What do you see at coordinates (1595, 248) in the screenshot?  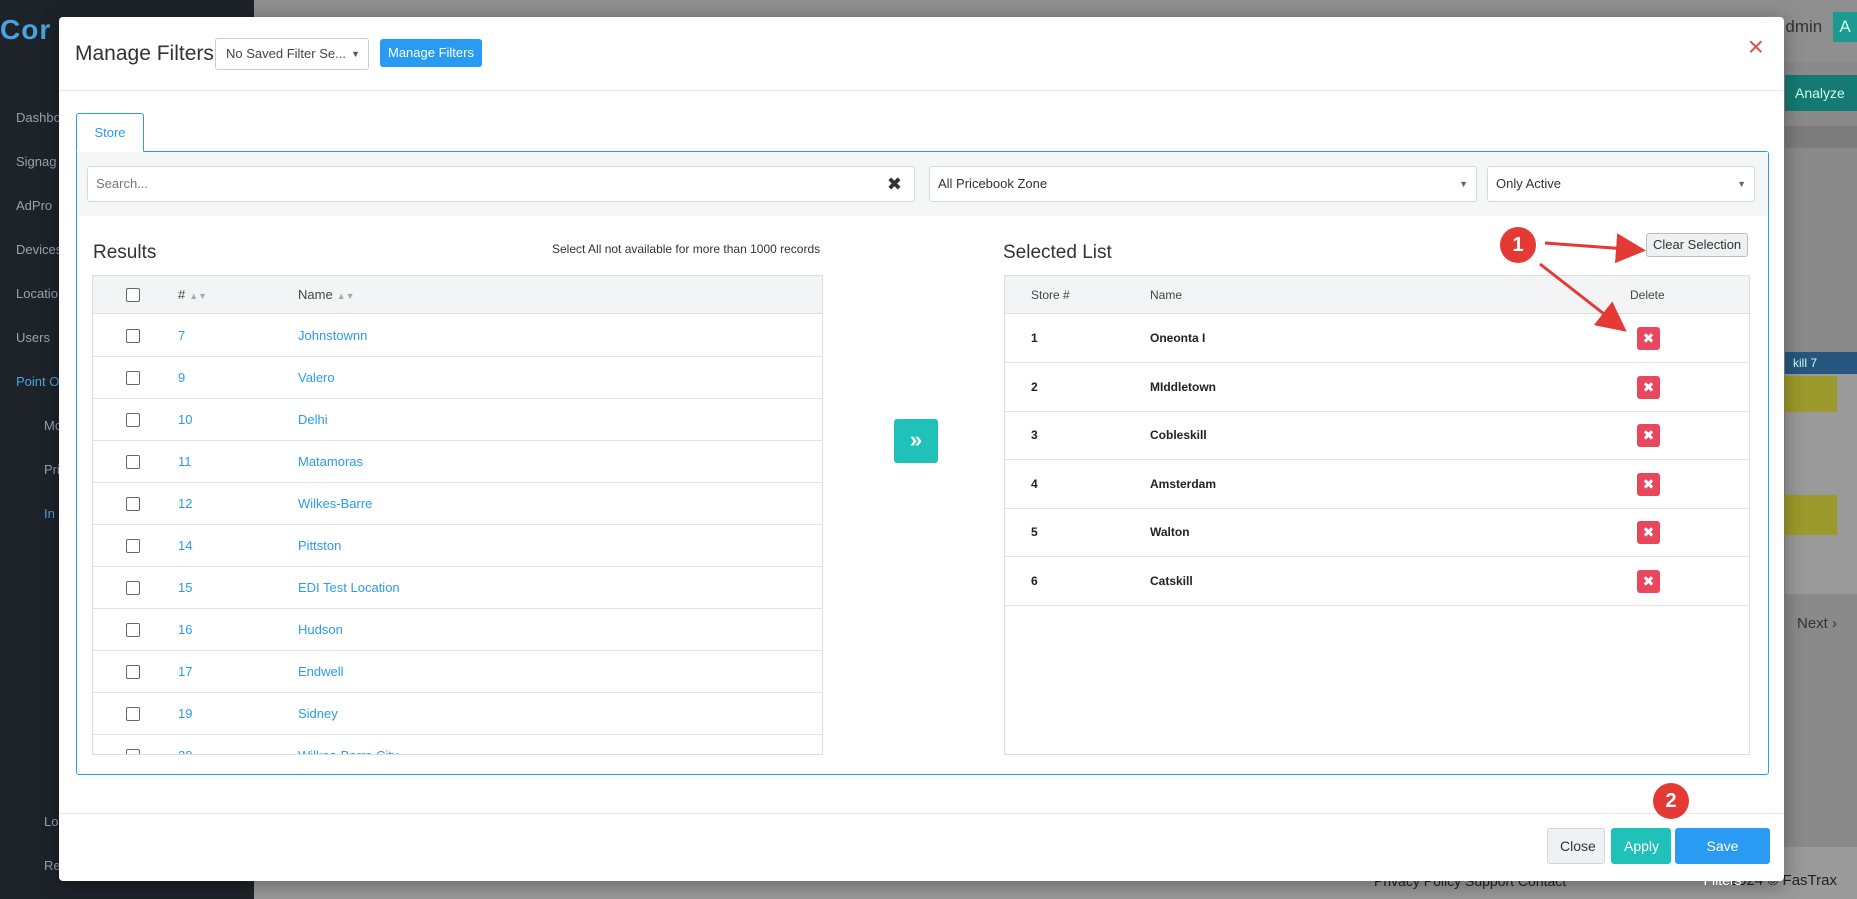 I see `annotation-arrow-to-clear` at bounding box center [1595, 248].